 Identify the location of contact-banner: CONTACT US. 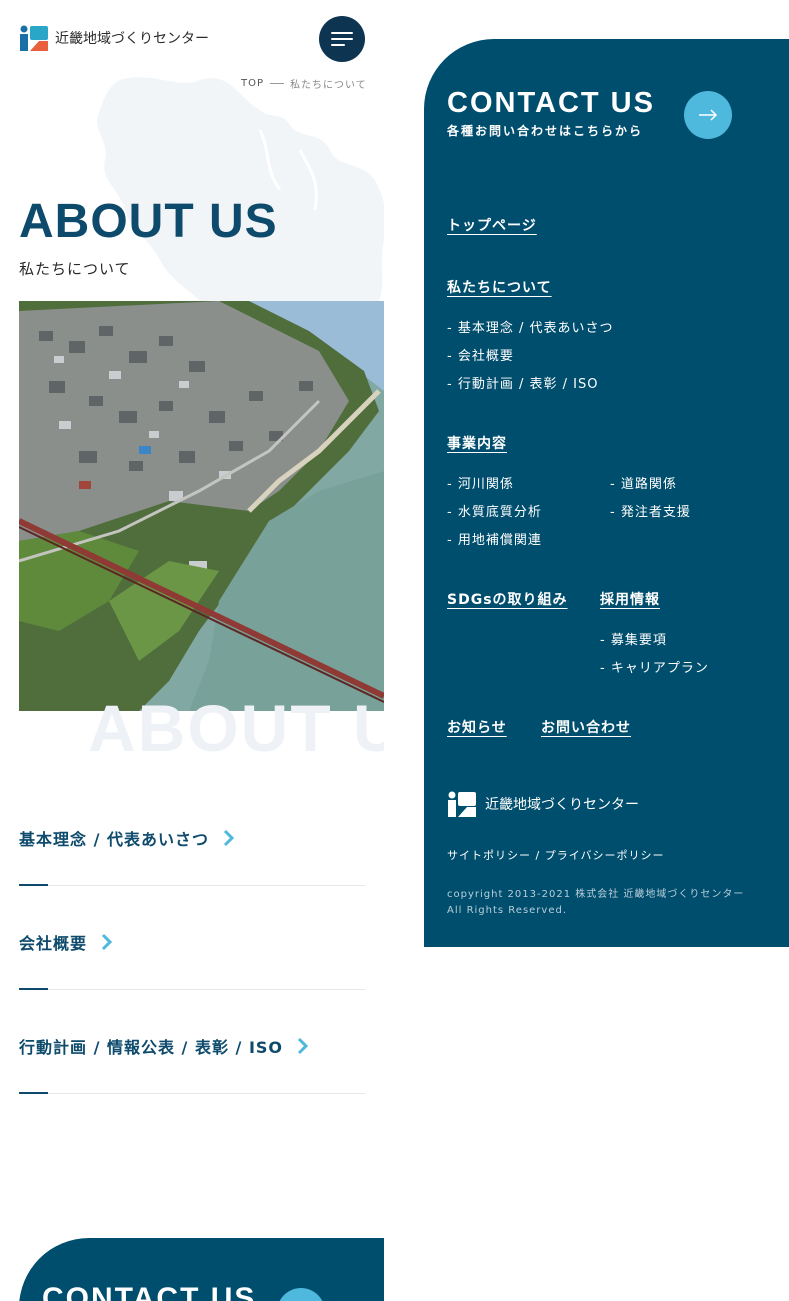
(201, 1269).